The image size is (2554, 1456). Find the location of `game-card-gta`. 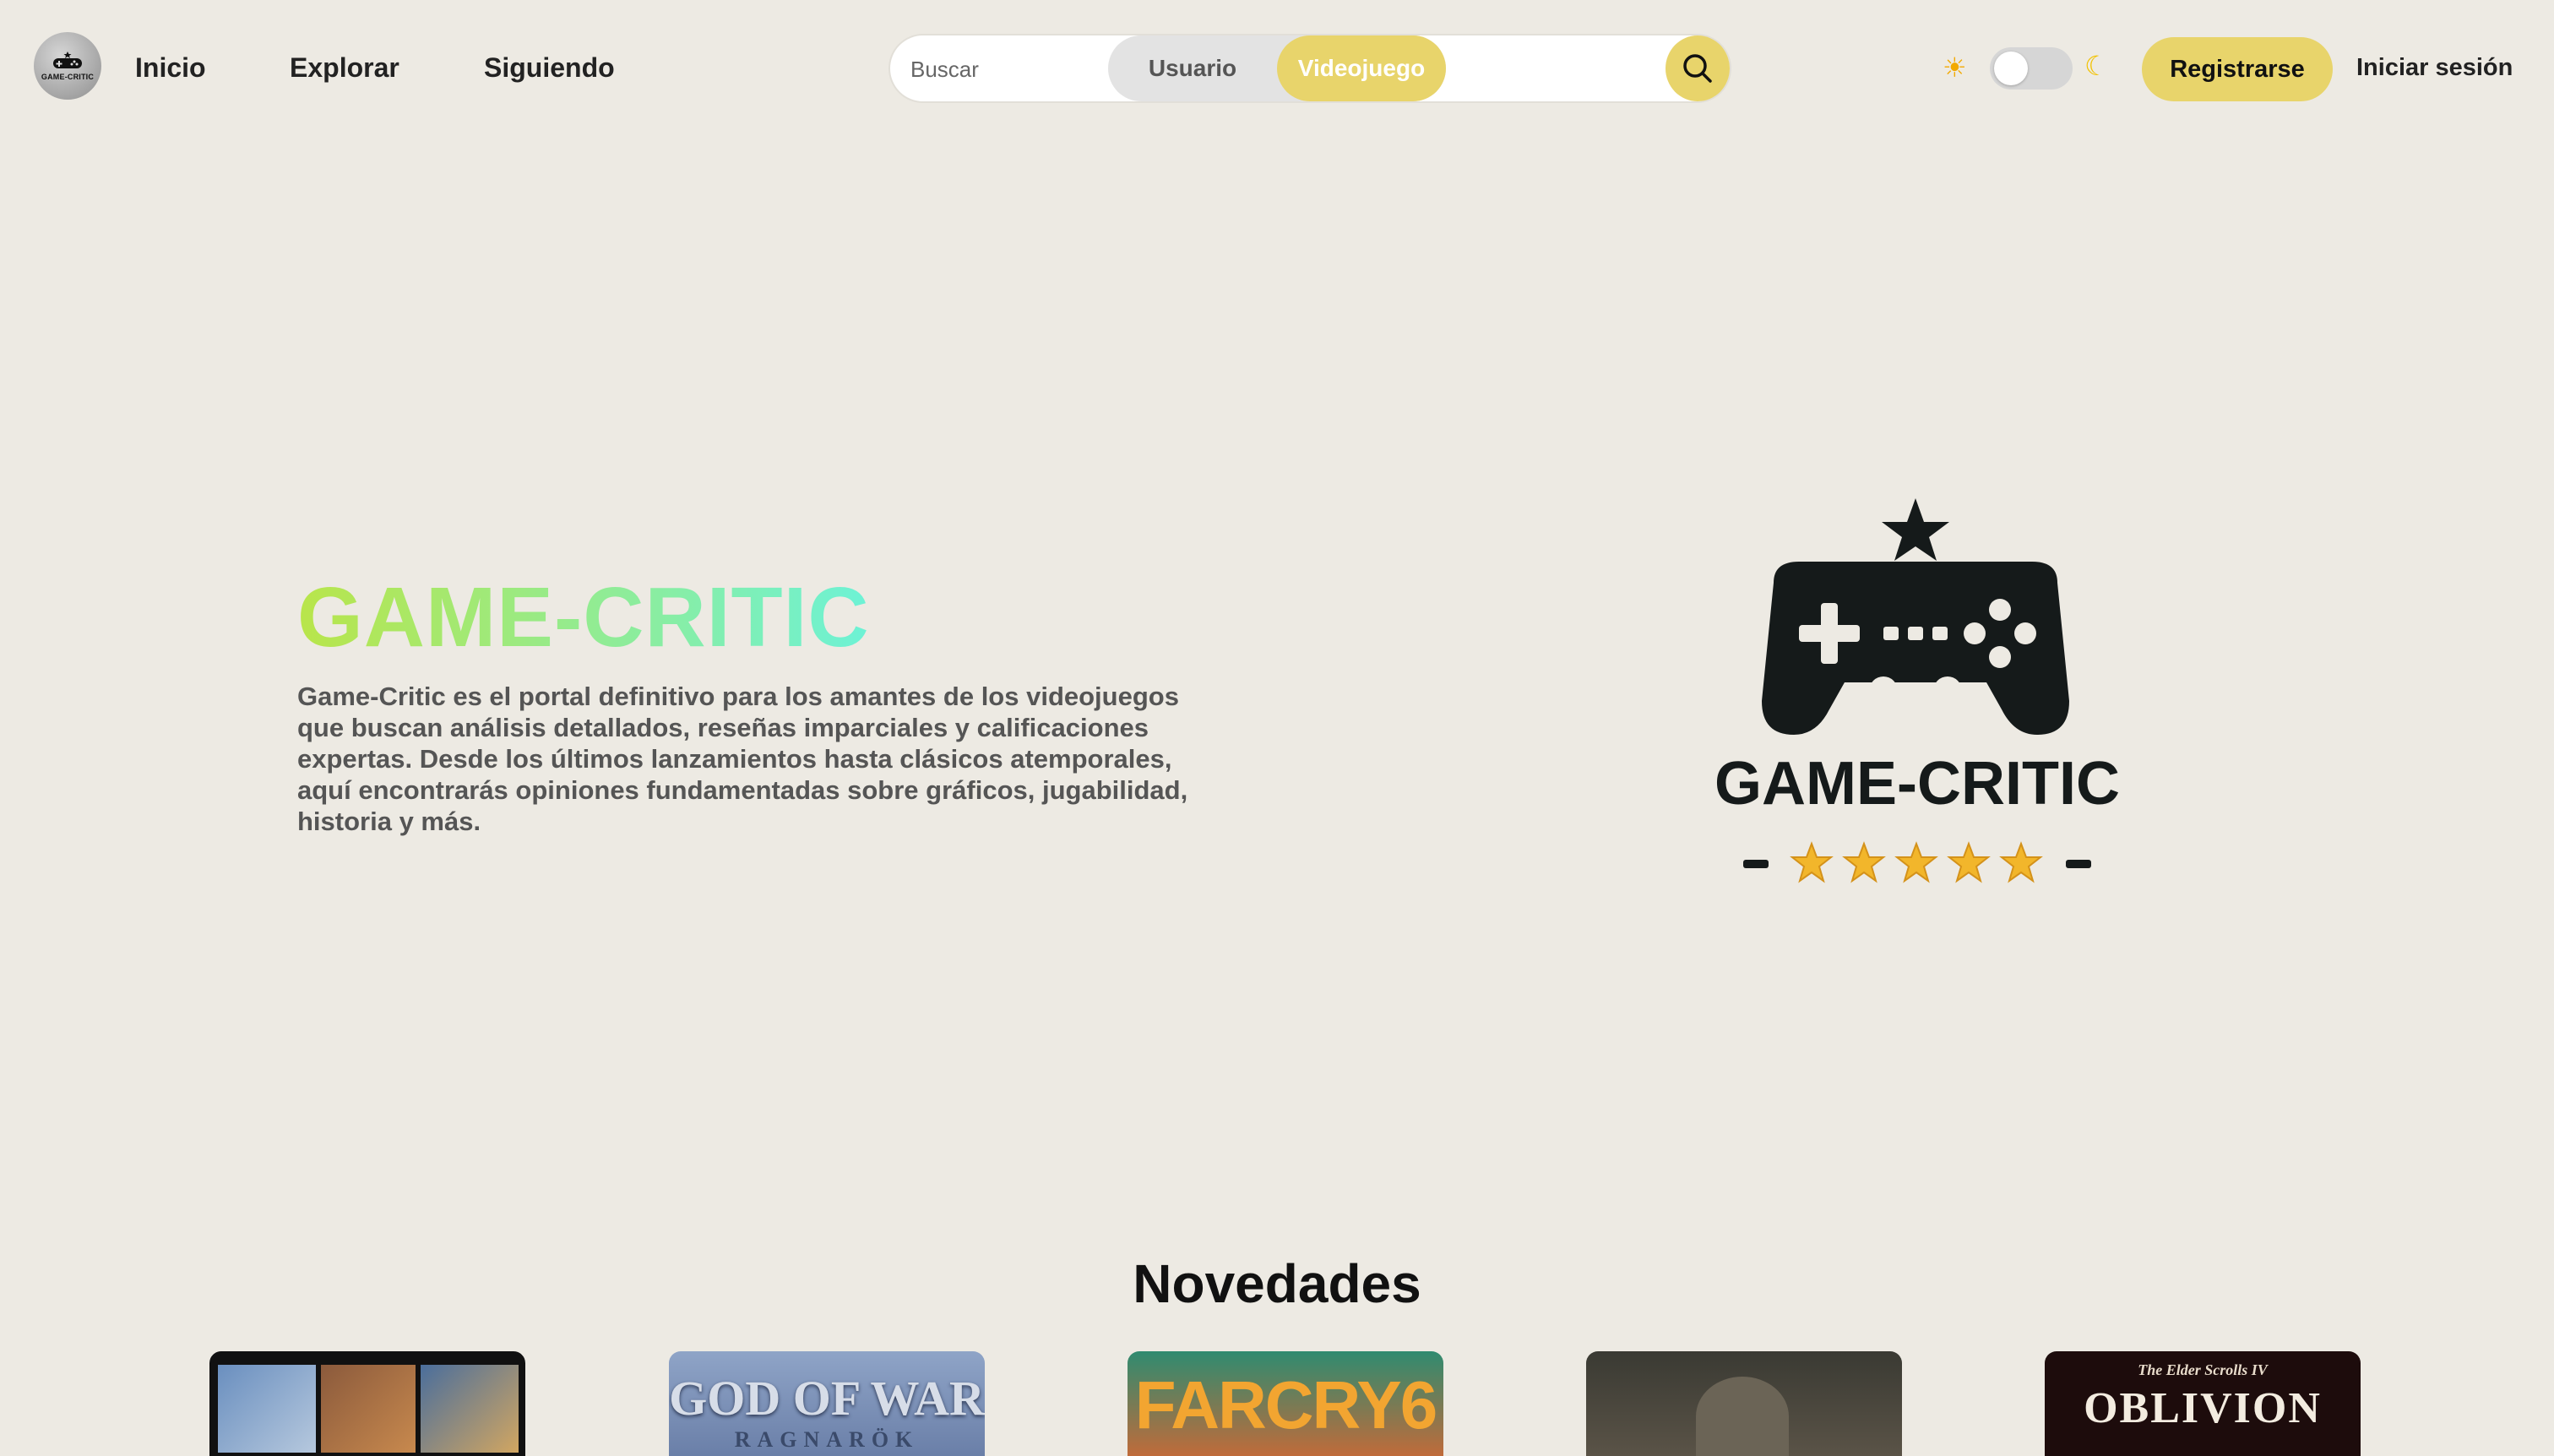

game-card-gta is located at coordinates (367, 1404).